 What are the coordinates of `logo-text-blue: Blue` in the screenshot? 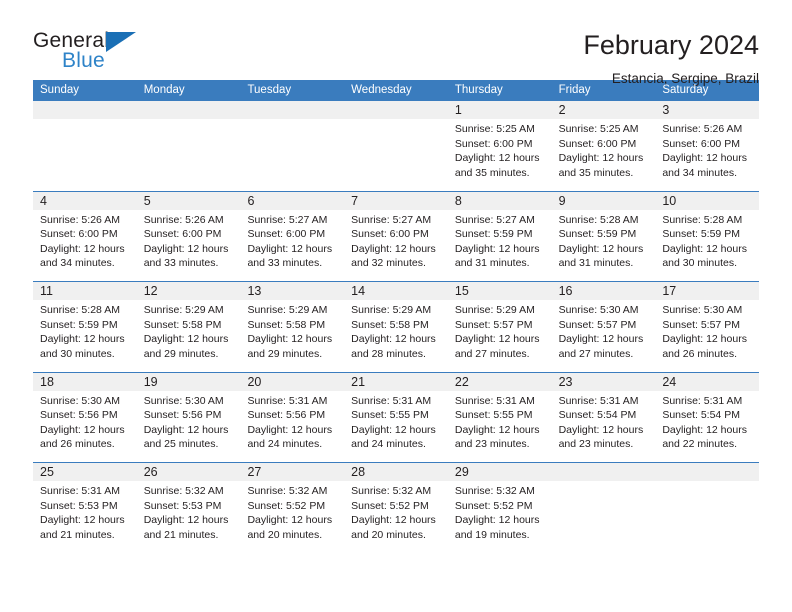 It's located at (83, 60).